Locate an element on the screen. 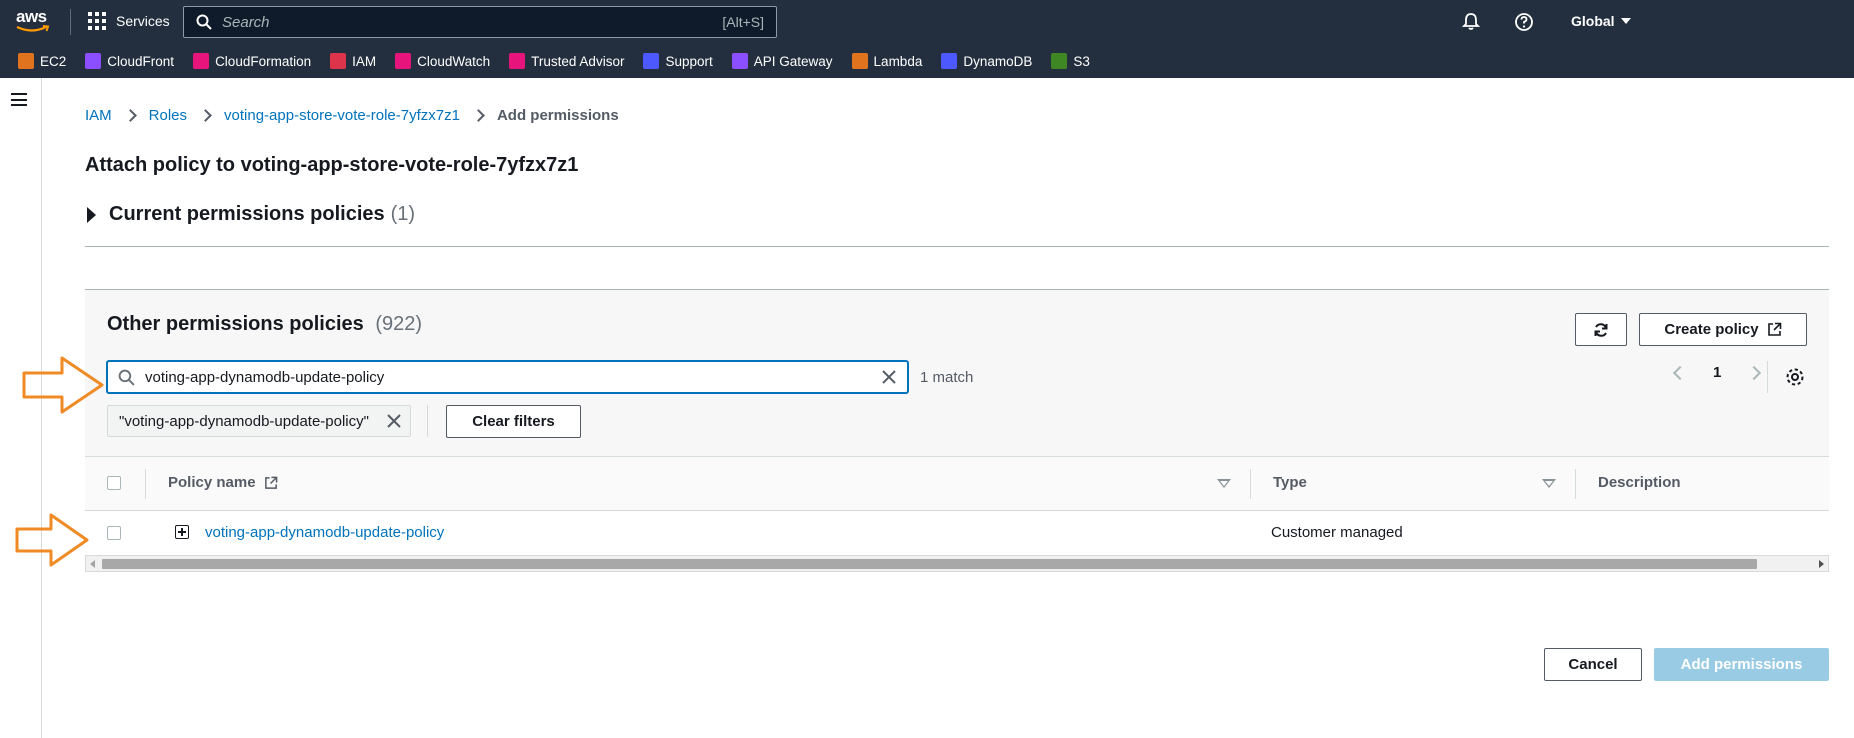  clear-icon is located at coordinates (889, 377).